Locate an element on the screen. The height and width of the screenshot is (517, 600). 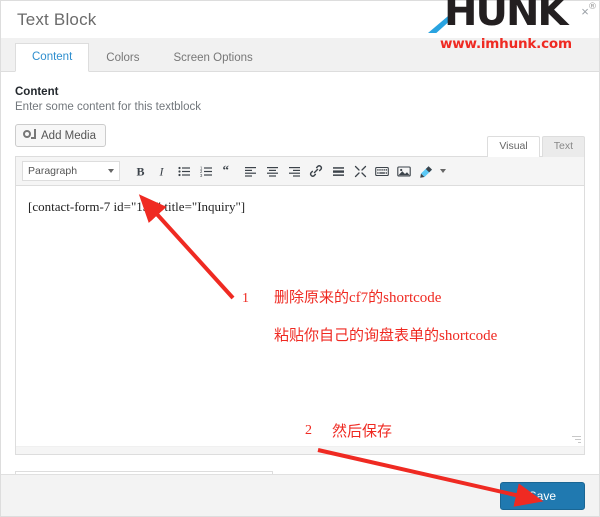
media-icon is located at coordinates (29, 135).